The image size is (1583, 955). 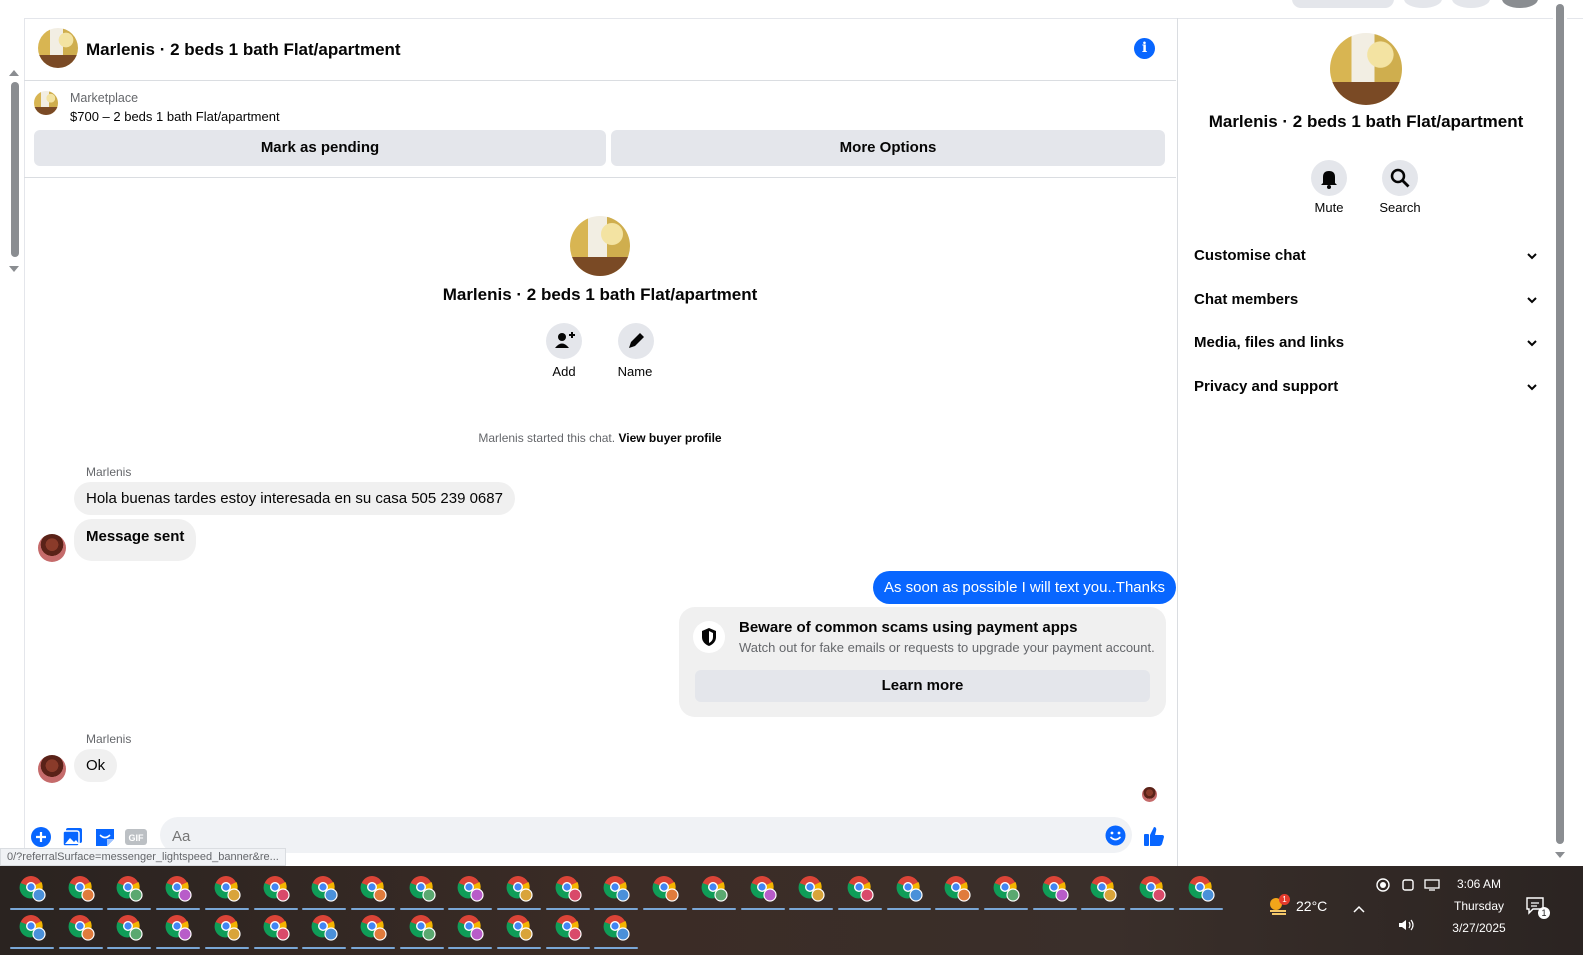 What do you see at coordinates (1269, 342) in the screenshot?
I see `section-label: Media, files and links` at bounding box center [1269, 342].